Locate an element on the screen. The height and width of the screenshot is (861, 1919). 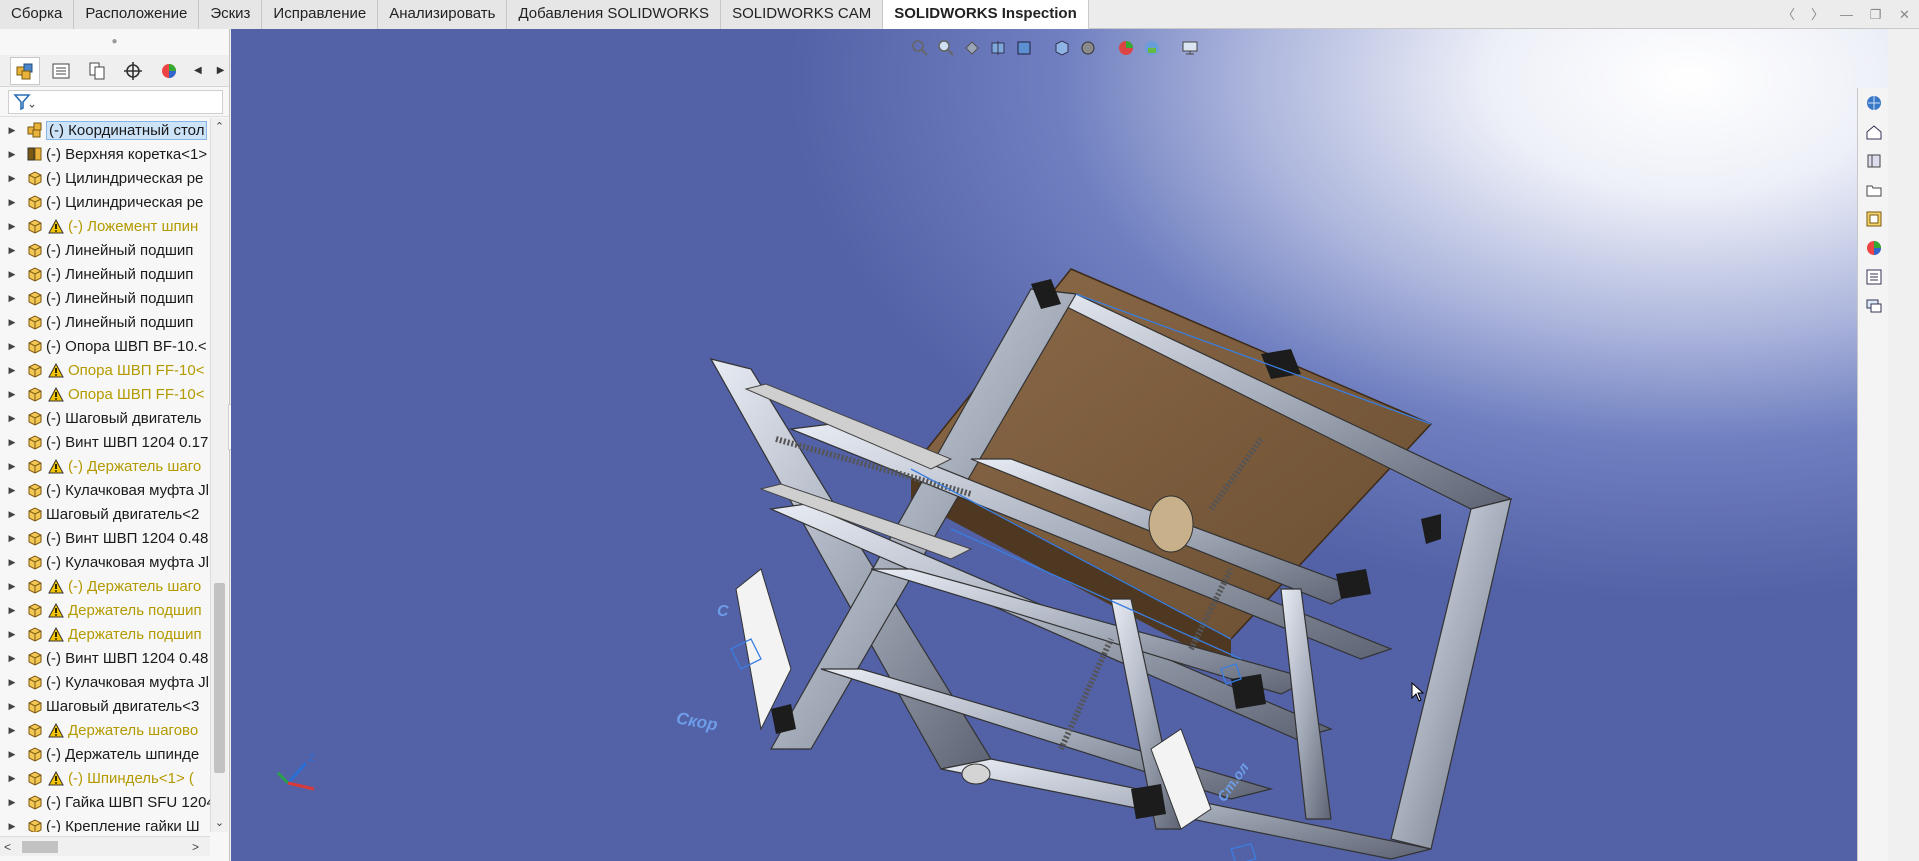
edit-appearance-icon is located at coordinates (1126, 48).